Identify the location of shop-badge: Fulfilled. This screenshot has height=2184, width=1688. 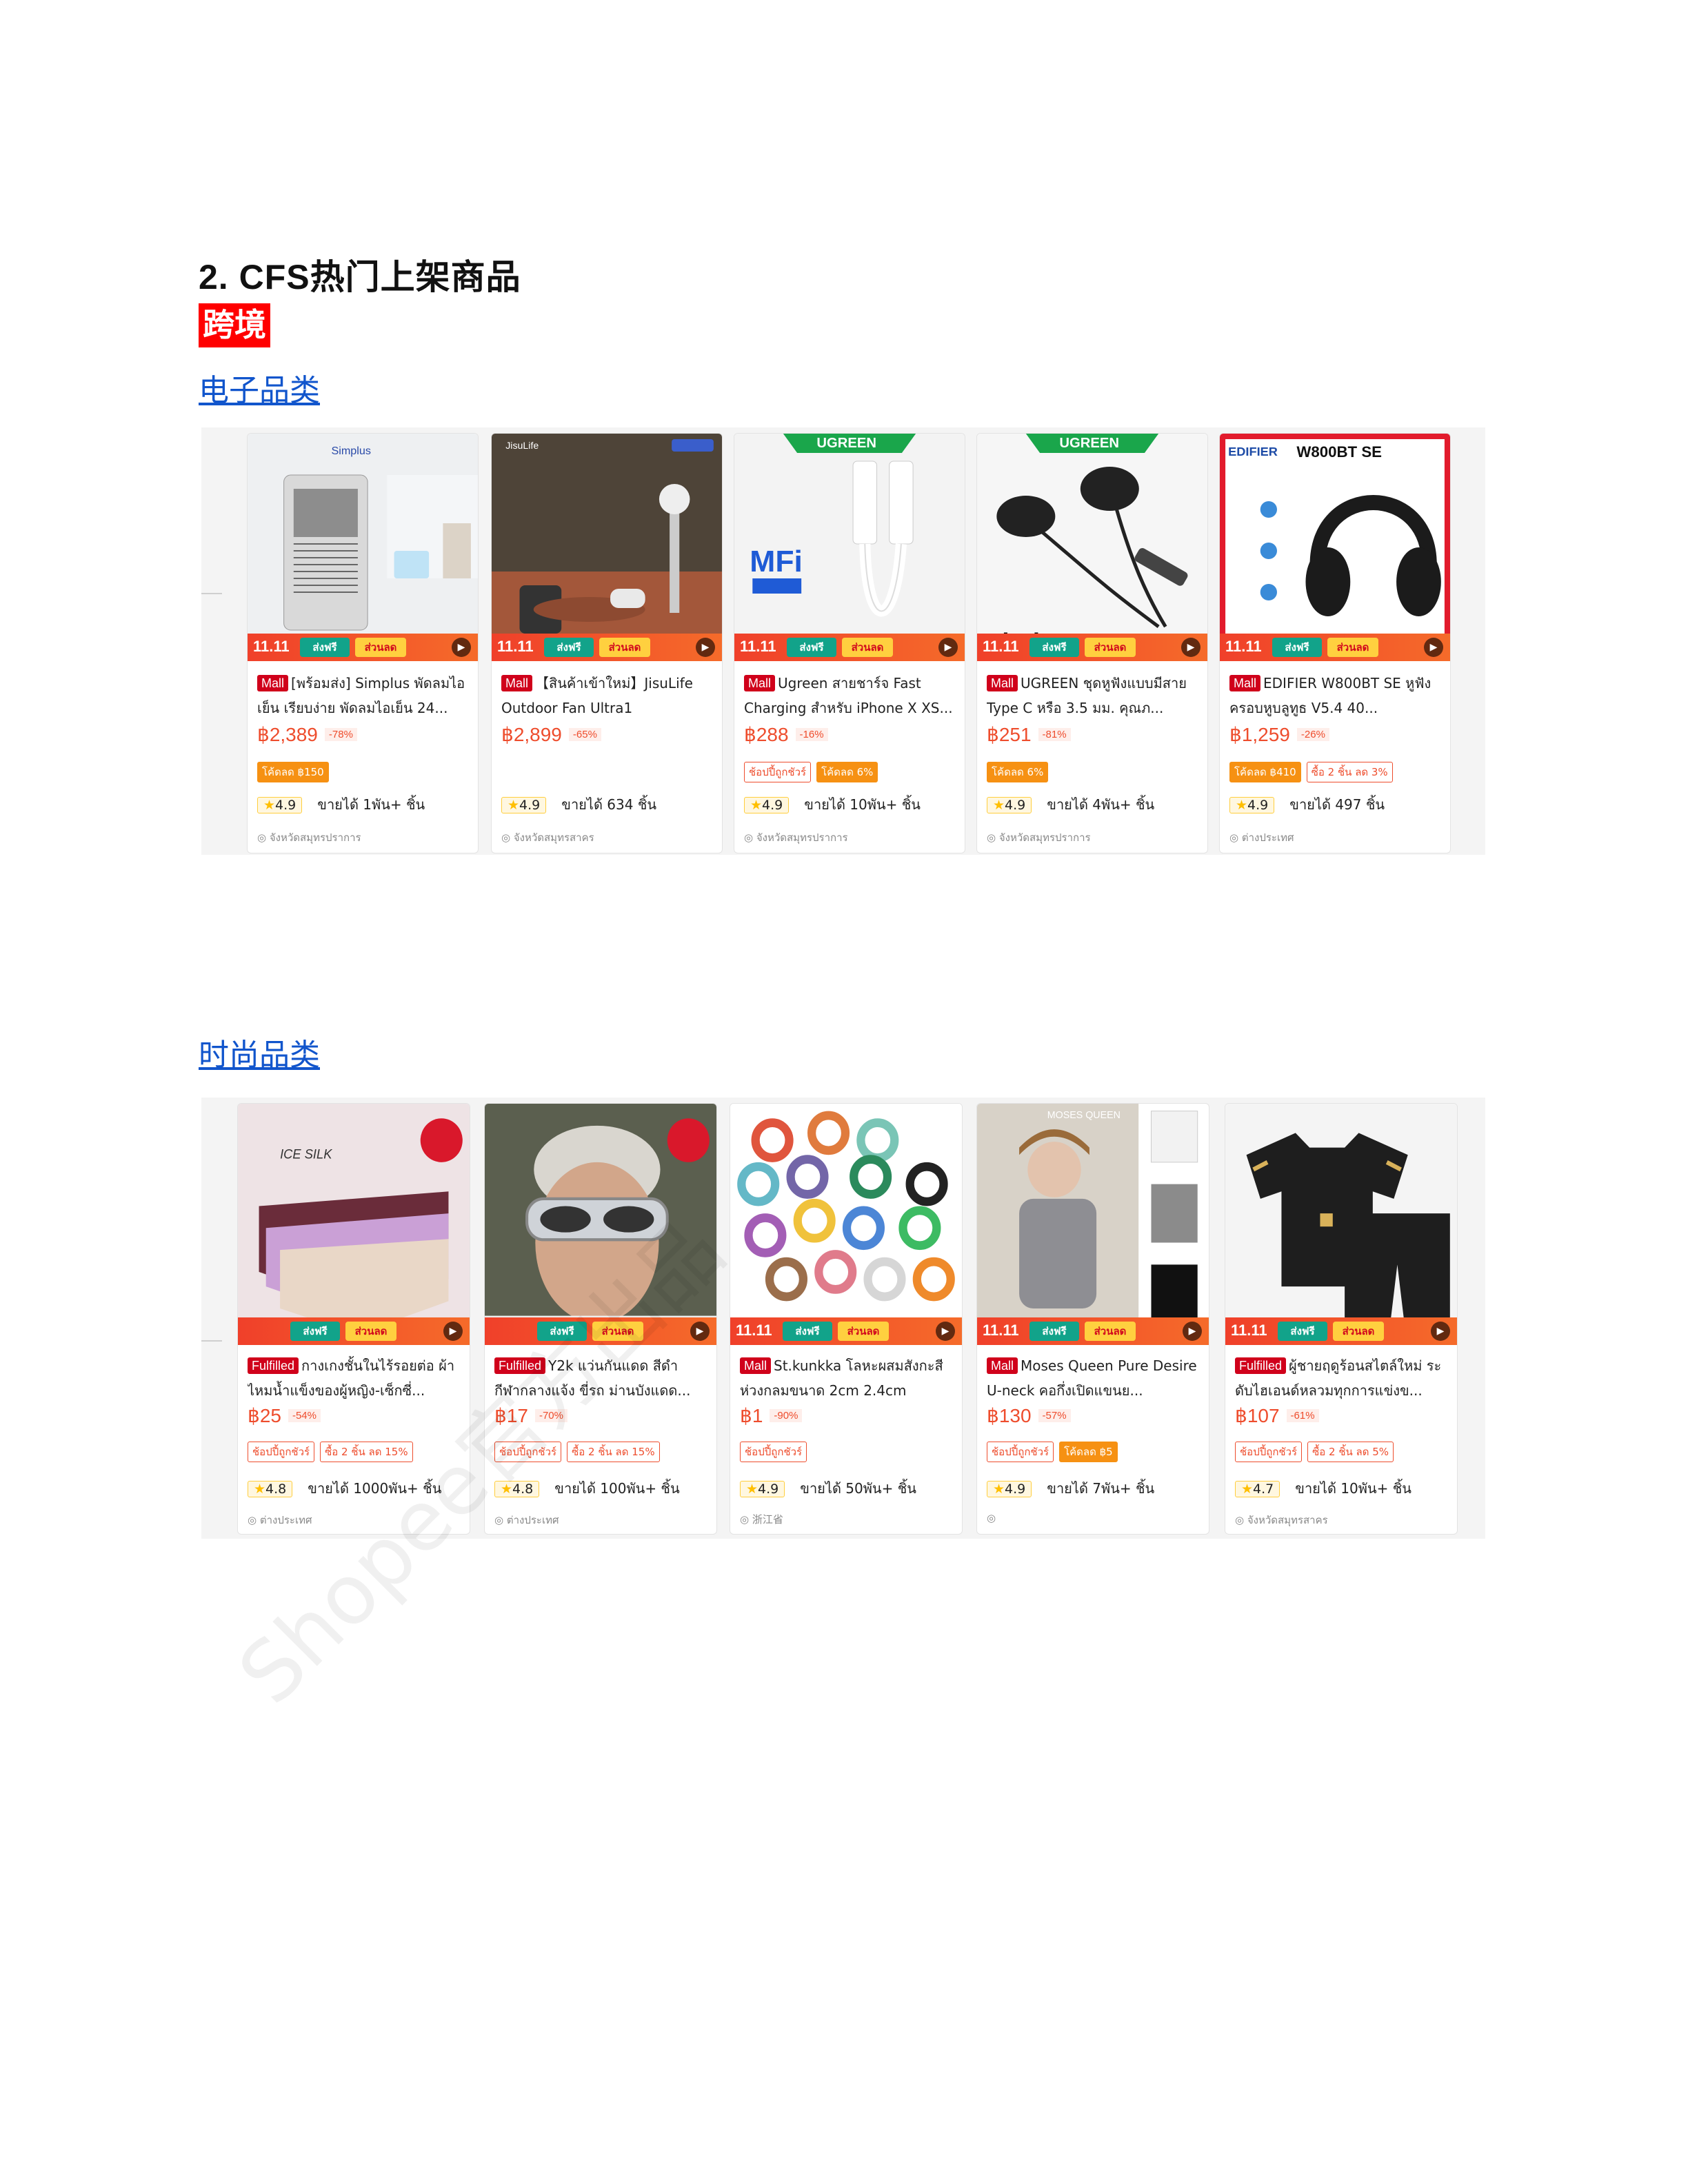
(520, 1365).